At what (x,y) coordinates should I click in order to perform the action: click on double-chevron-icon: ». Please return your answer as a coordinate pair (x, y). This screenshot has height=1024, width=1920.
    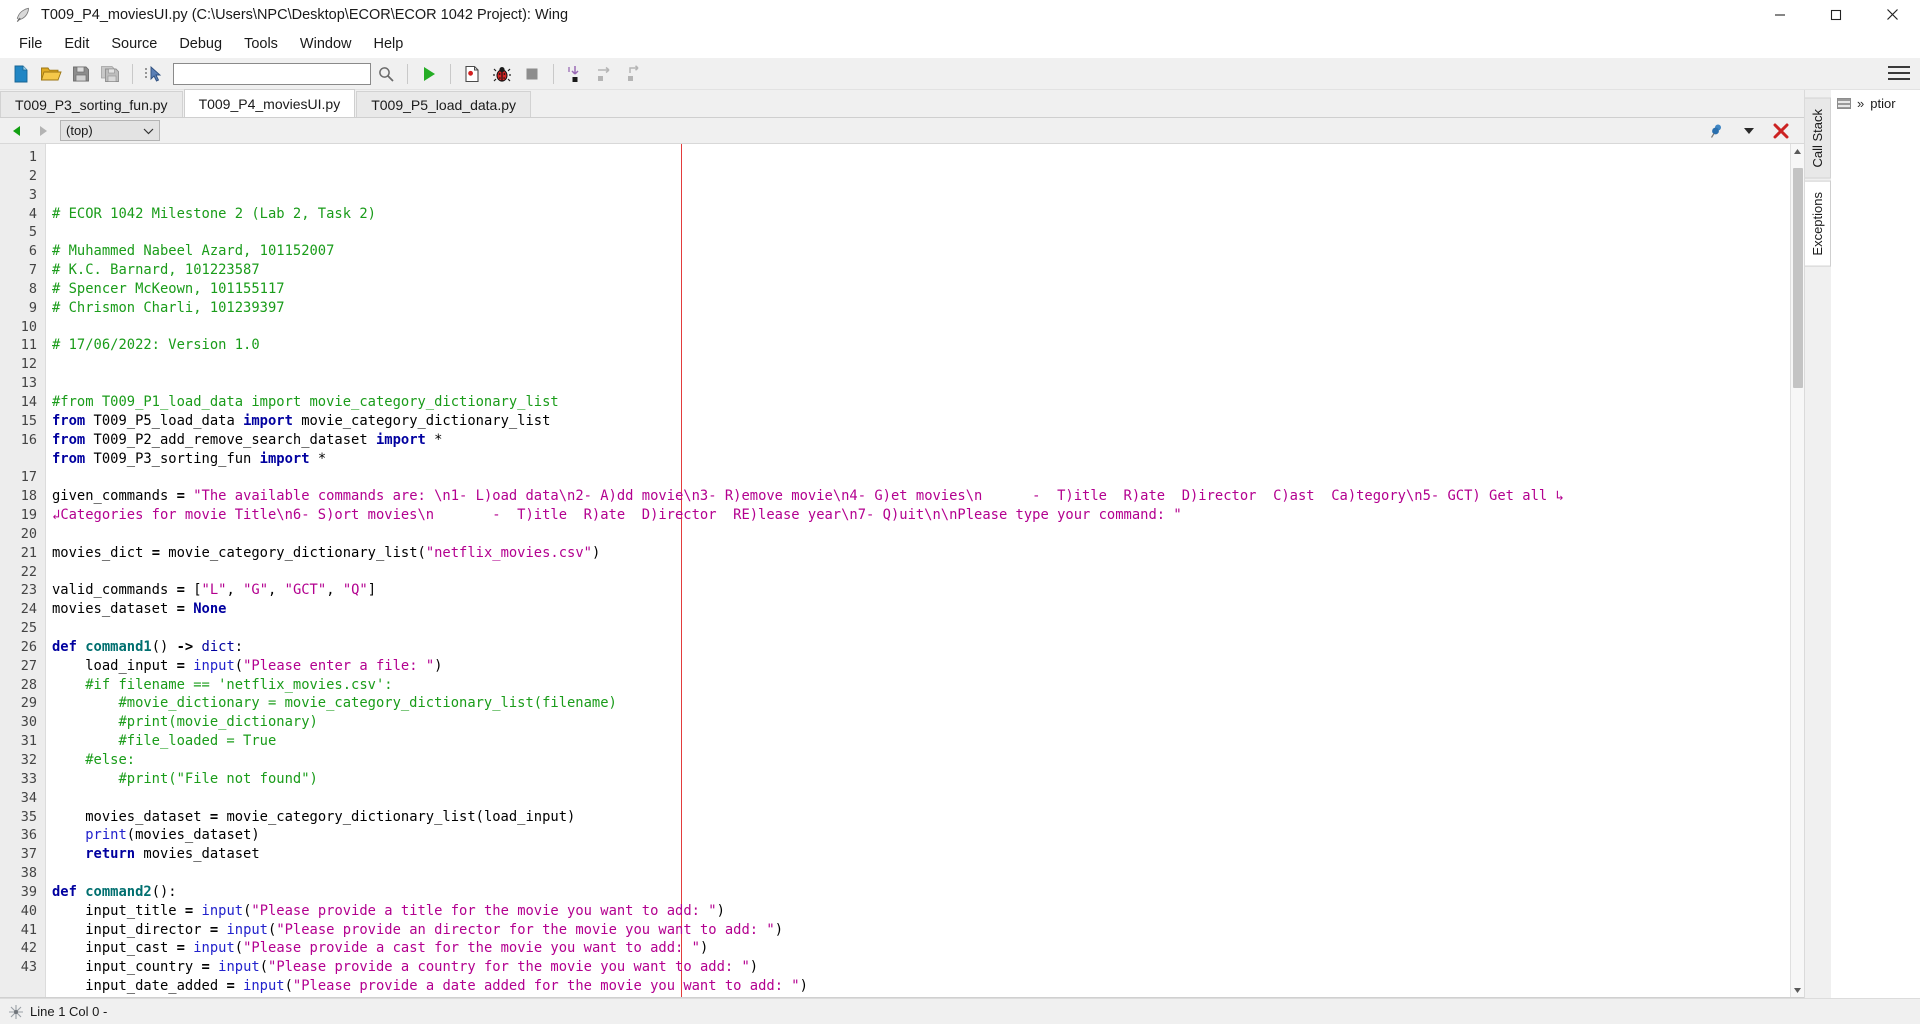
    Looking at the image, I should click on (1860, 103).